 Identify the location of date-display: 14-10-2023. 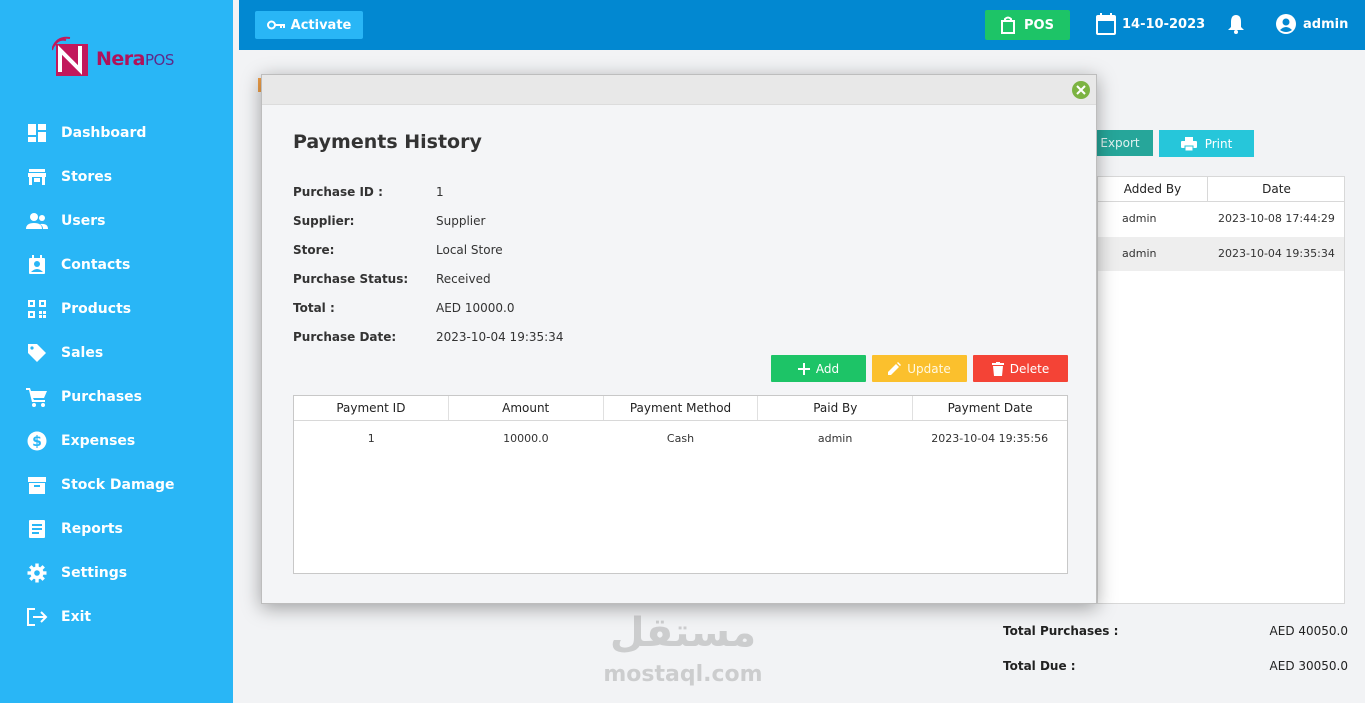
(1150, 24).